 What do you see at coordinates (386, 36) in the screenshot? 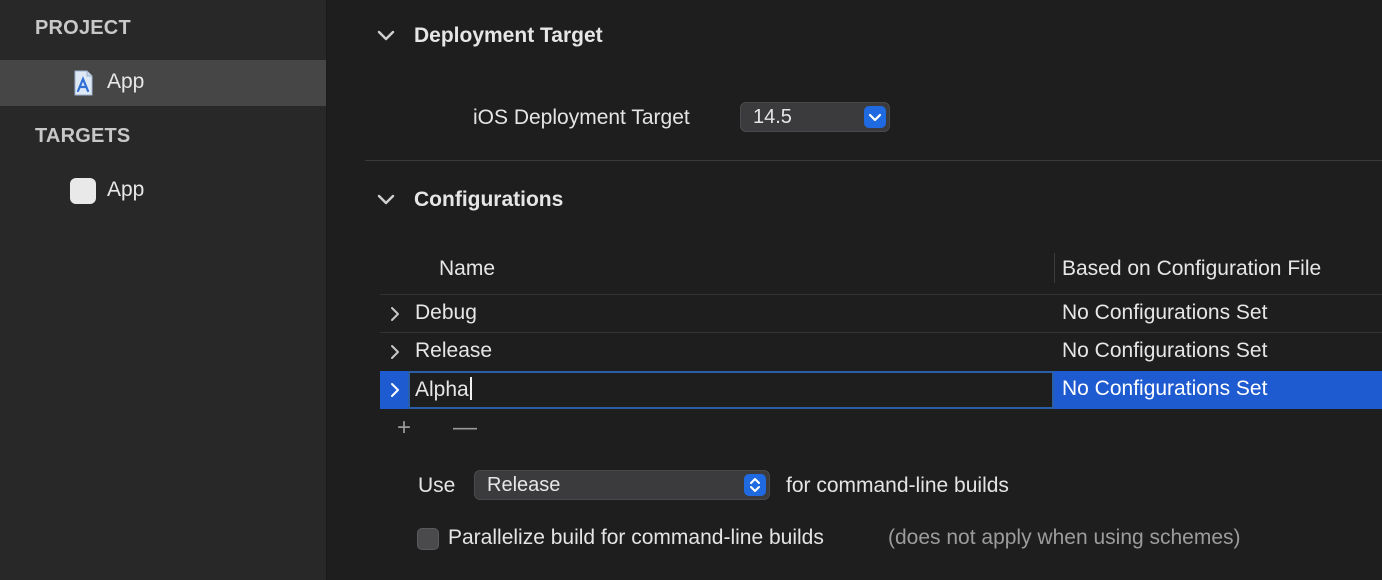
I see `deployment-disclosure-chevron-down-icon` at bounding box center [386, 36].